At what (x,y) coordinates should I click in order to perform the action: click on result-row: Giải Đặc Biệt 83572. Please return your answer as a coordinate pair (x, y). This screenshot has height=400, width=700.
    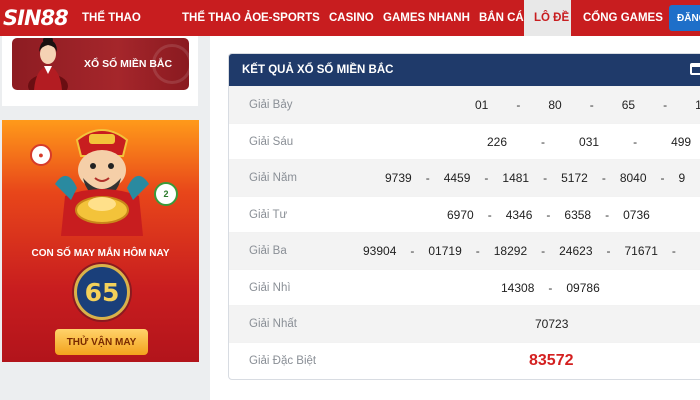
    Looking at the image, I should click on (464, 360).